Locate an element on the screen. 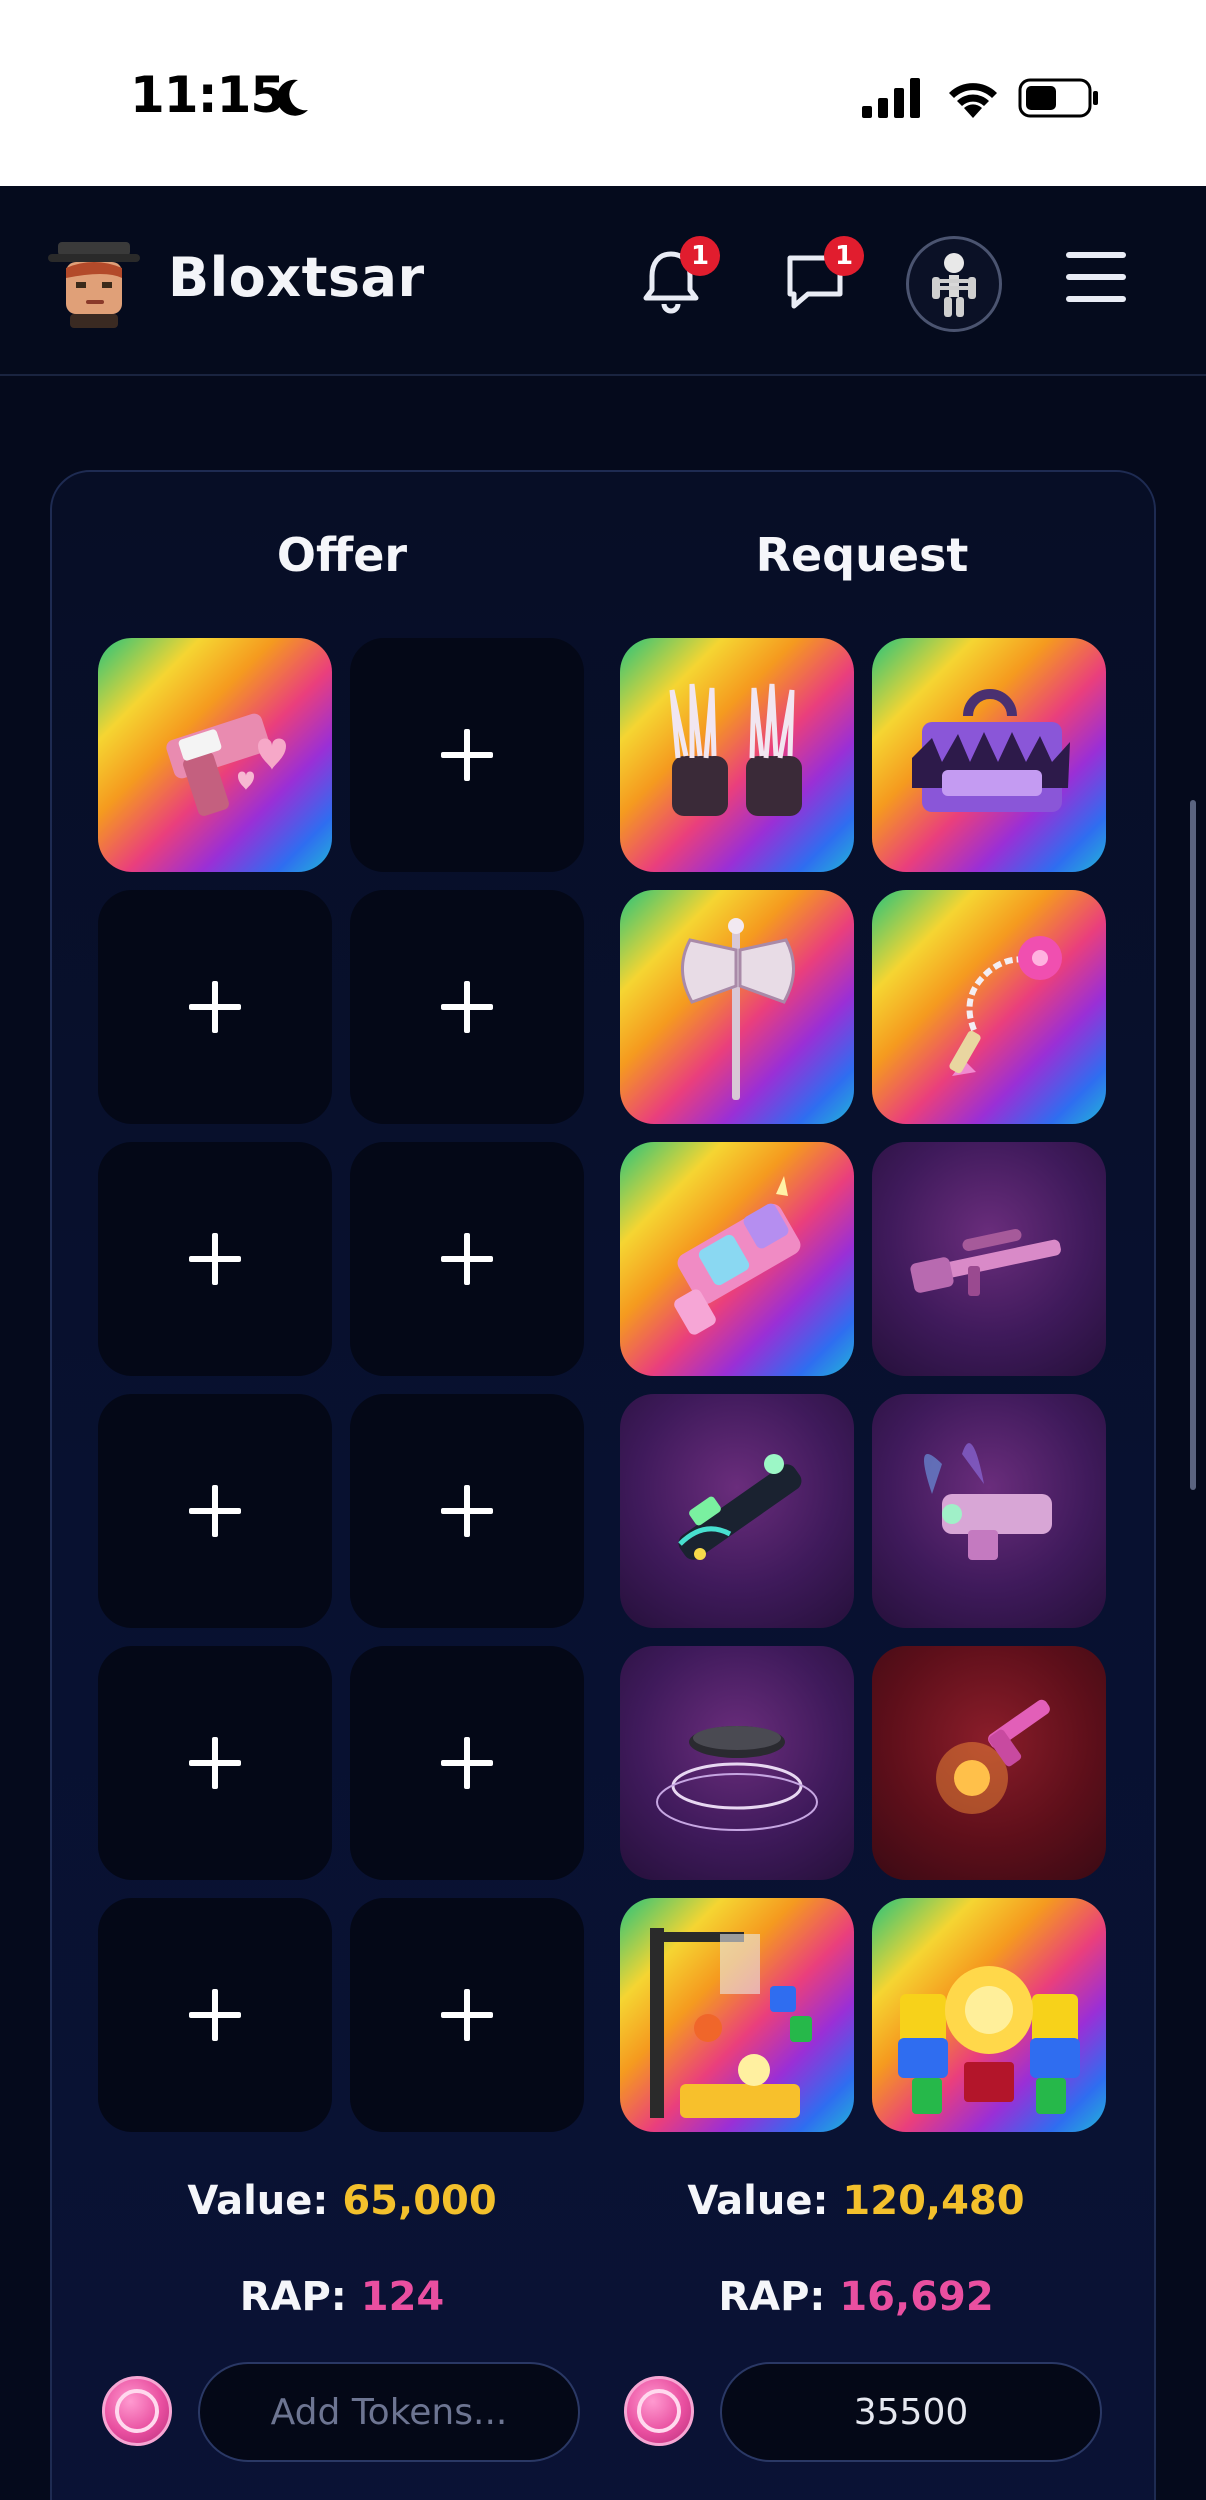  battery-icon is located at coordinates (1058, 98).